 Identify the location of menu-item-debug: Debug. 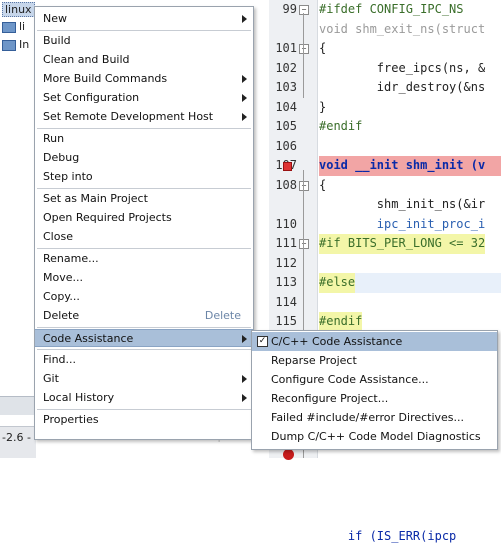
(144, 158).